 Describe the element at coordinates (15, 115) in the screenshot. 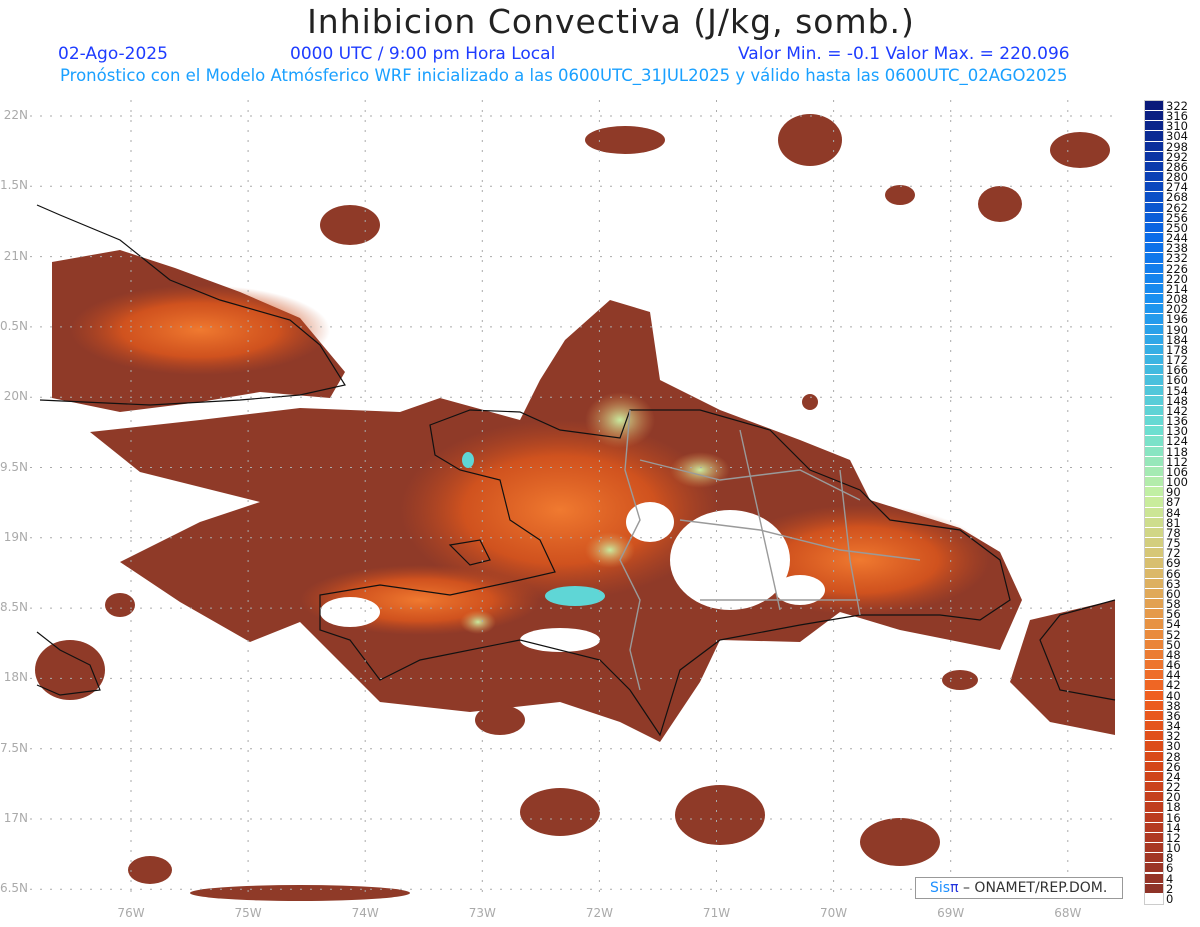

I see `lat-label: 22N` at that location.